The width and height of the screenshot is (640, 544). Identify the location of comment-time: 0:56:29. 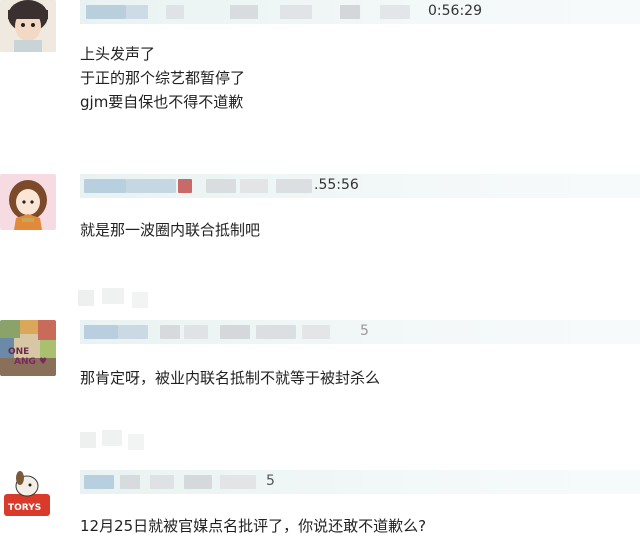
(455, 11).